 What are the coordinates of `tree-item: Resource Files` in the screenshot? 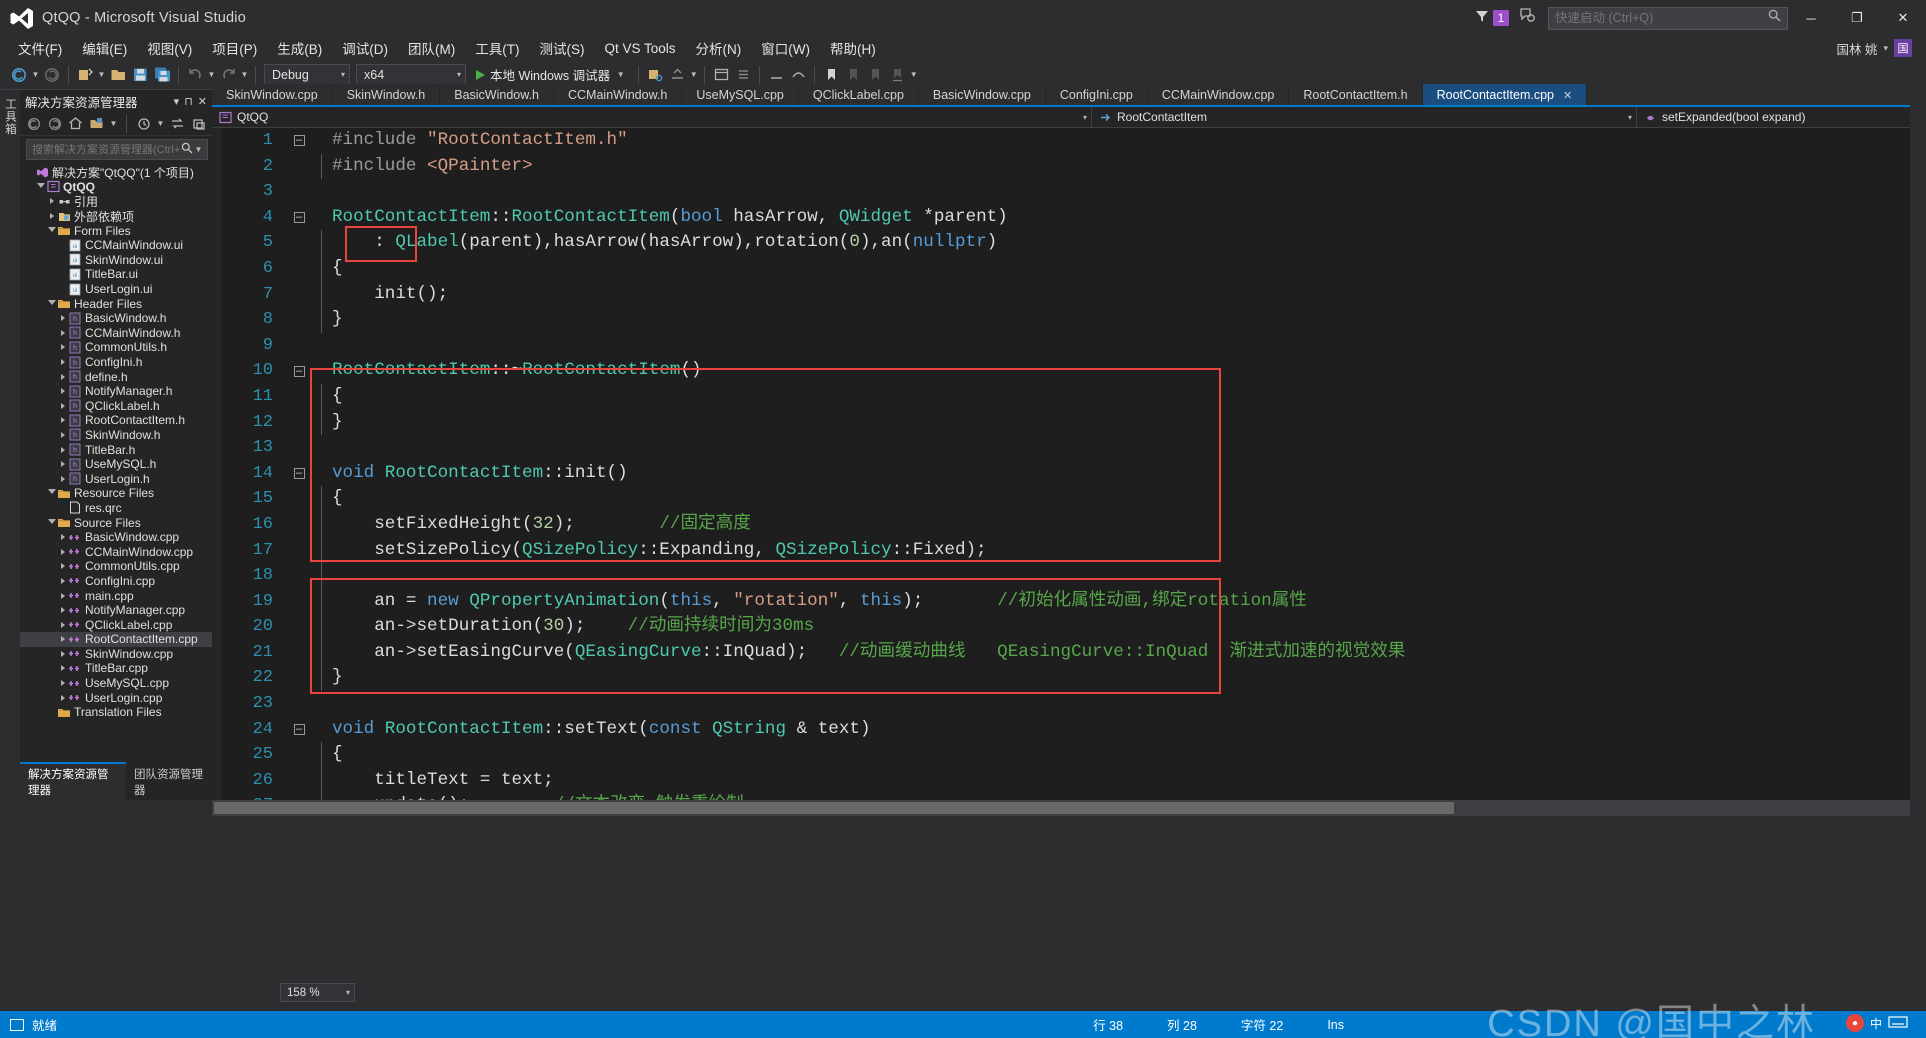 It's located at (116, 493).